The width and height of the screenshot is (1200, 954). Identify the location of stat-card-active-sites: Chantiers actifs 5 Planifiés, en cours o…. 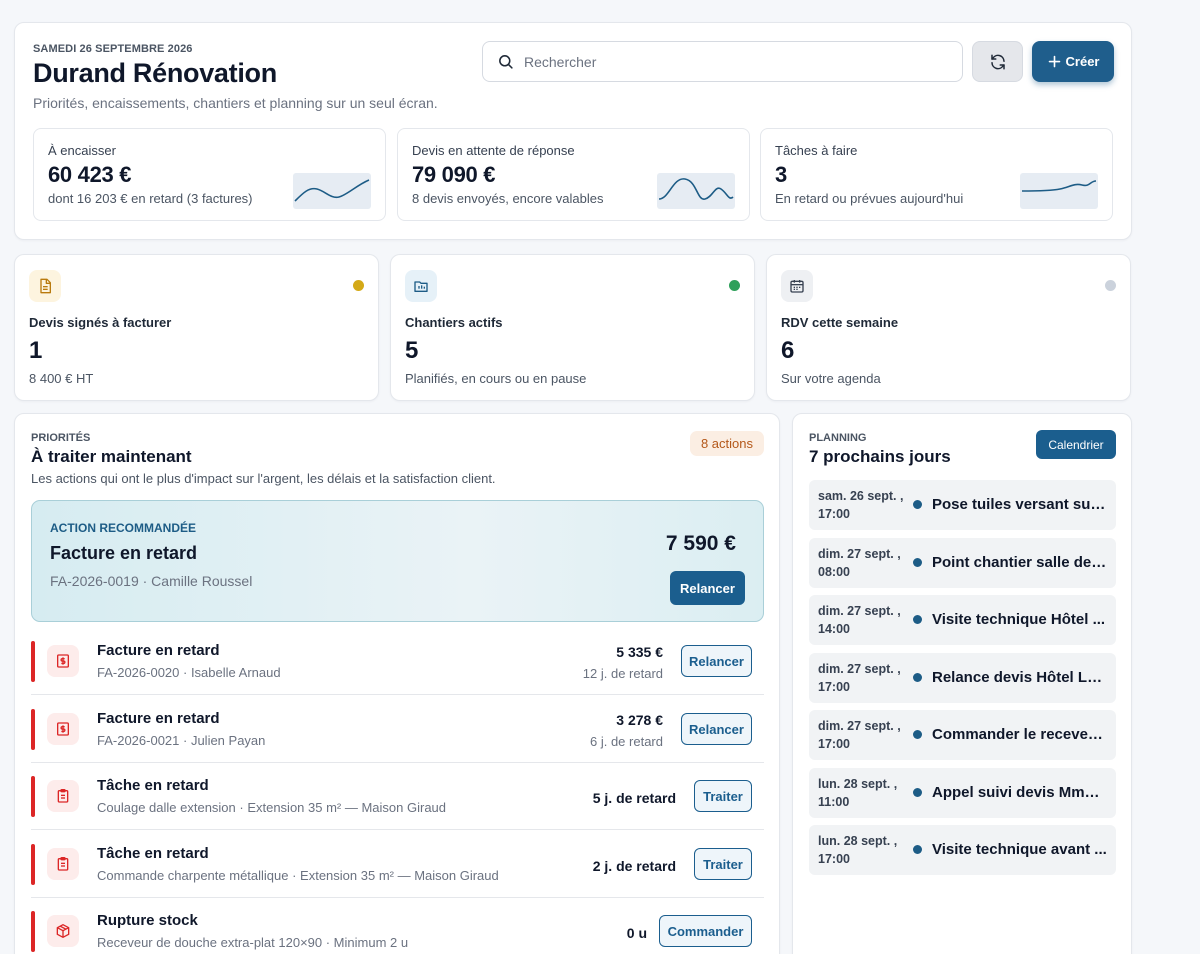
(572, 327).